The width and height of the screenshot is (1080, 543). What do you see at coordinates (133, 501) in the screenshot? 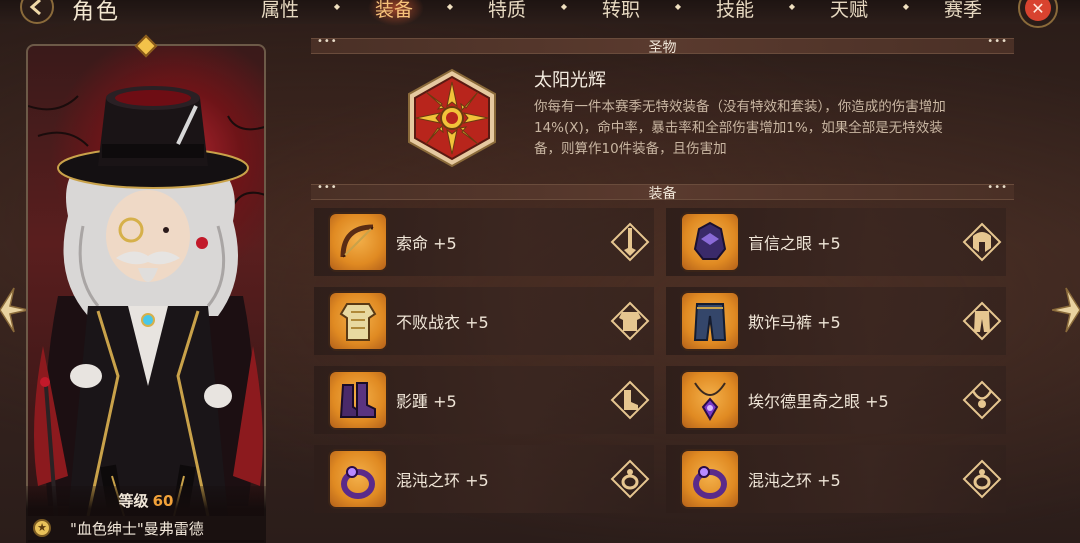
I see `level-label: 等级` at bounding box center [133, 501].